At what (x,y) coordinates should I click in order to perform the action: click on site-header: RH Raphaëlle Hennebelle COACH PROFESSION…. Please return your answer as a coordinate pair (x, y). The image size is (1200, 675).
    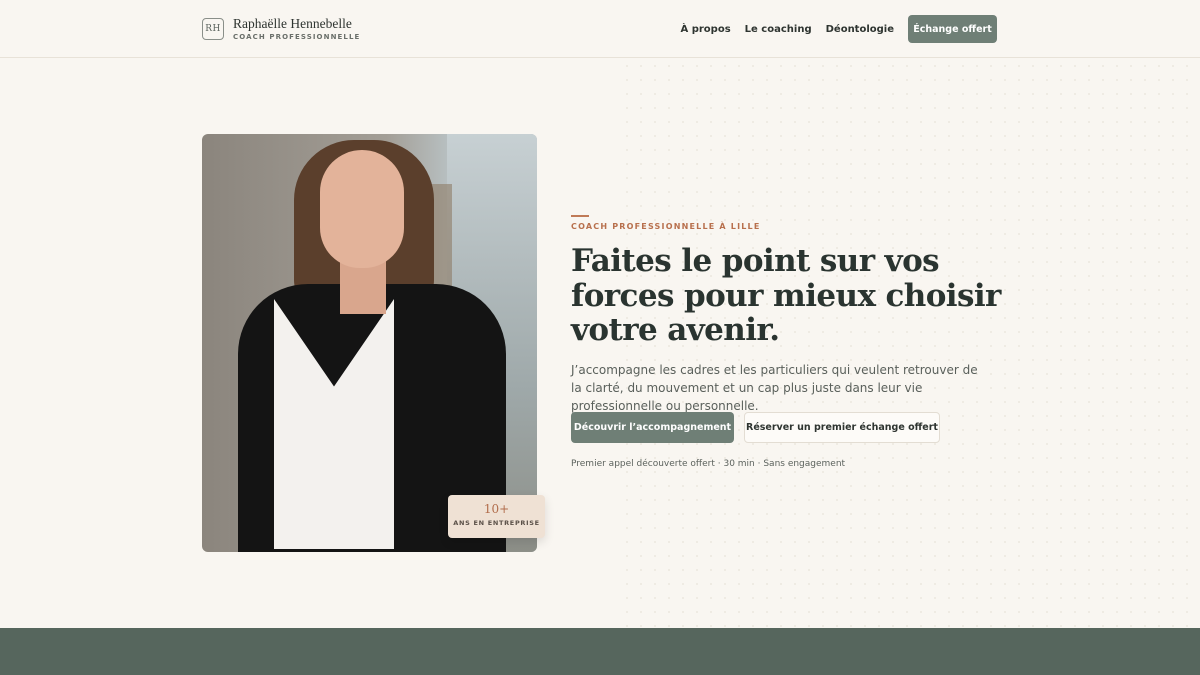
    Looking at the image, I should click on (600, 29).